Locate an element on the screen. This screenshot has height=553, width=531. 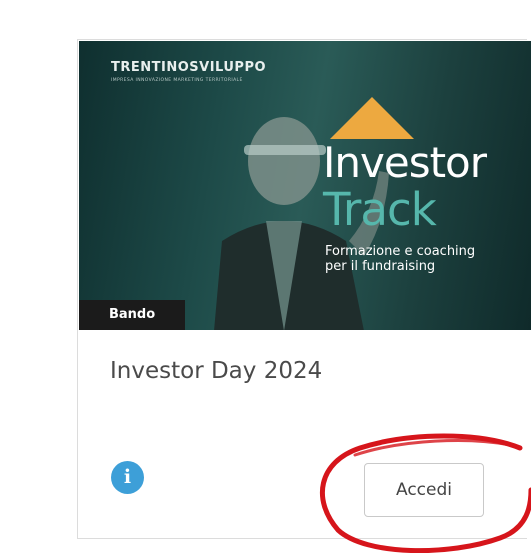
info-icon: i is located at coordinates (127, 477).